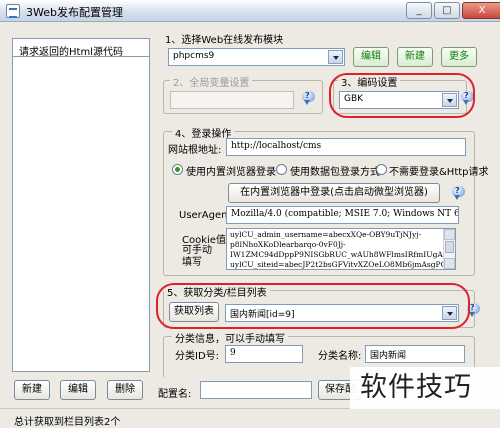 The height and width of the screenshot is (428, 500). What do you see at coordinates (335, 172) in the screenshot?
I see `radio-packet-login-label: 使用数据包登录方式` at bounding box center [335, 172].